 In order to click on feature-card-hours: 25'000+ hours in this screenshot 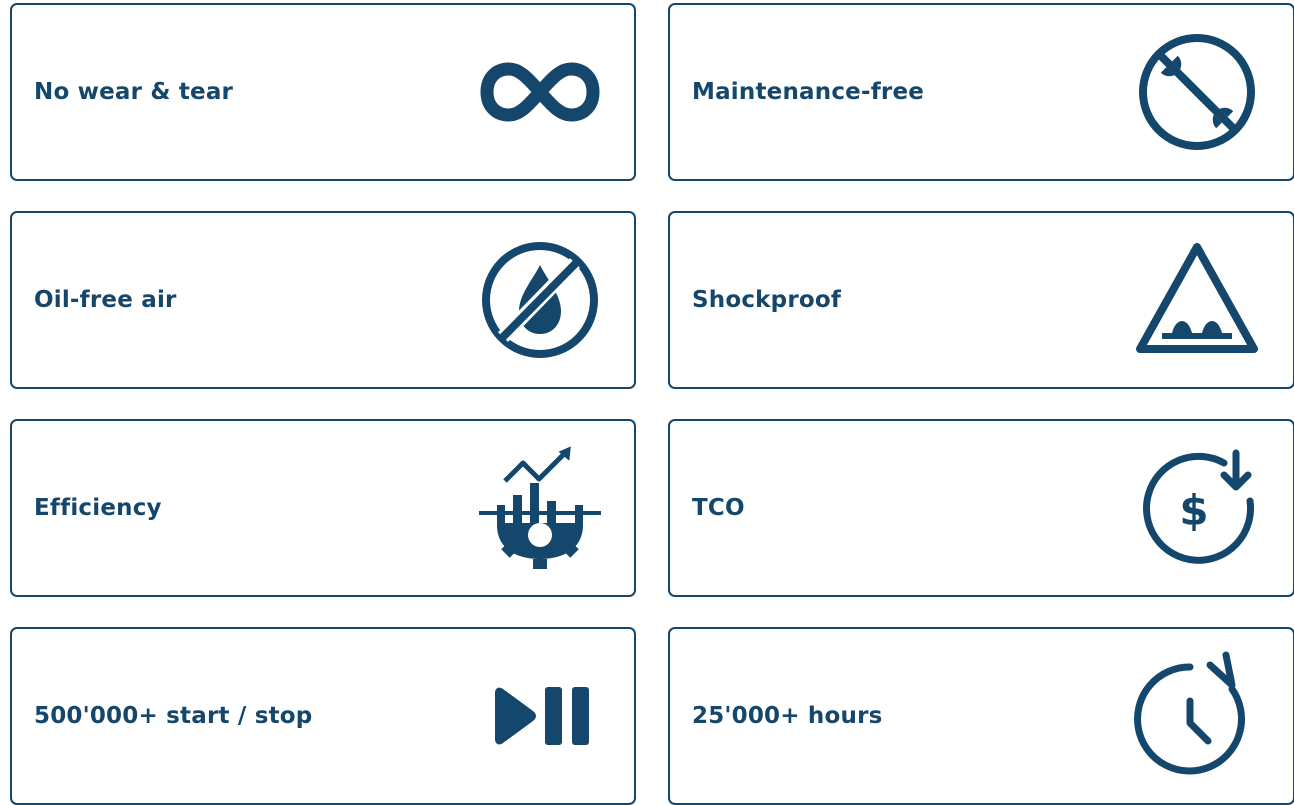, I will do `click(981, 716)`.